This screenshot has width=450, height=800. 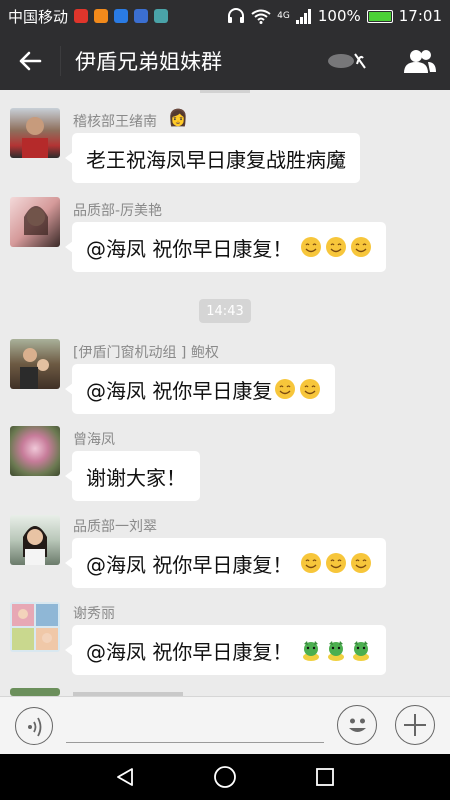 What do you see at coordinates (94, 614) in the screenshot?
I see `sender-name: 谢秀丽` at bounding box center [94, 614].